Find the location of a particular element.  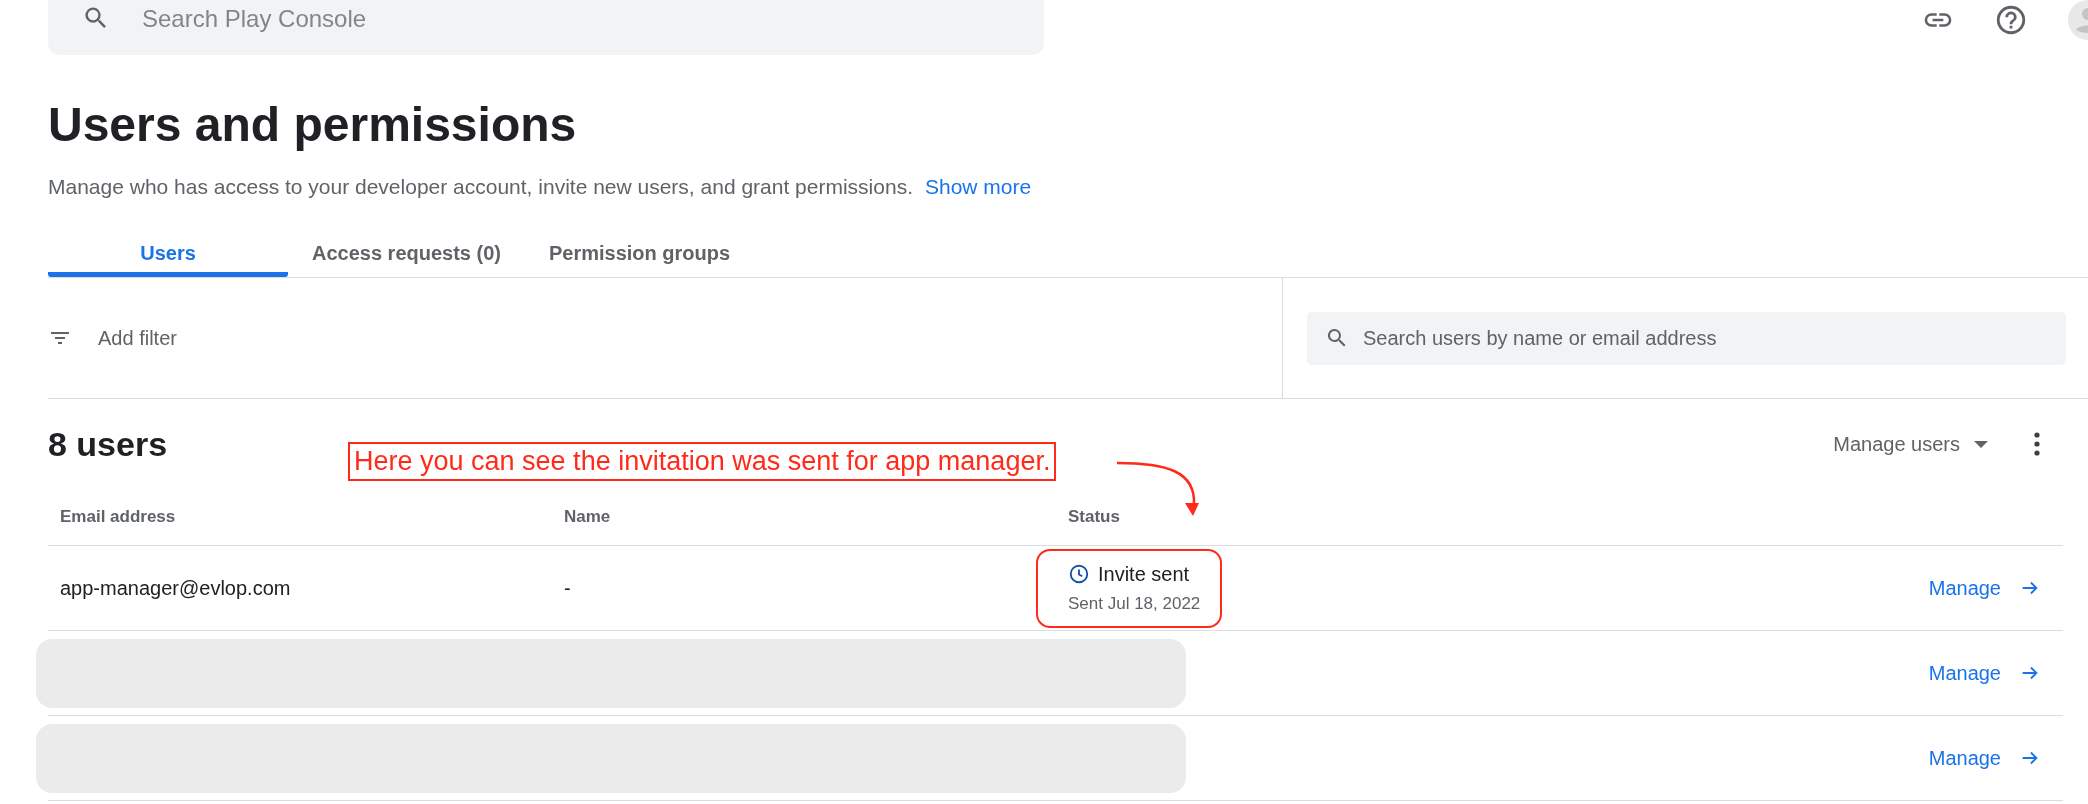

tab: Access requests (0) is located at coordinates (406, 256).